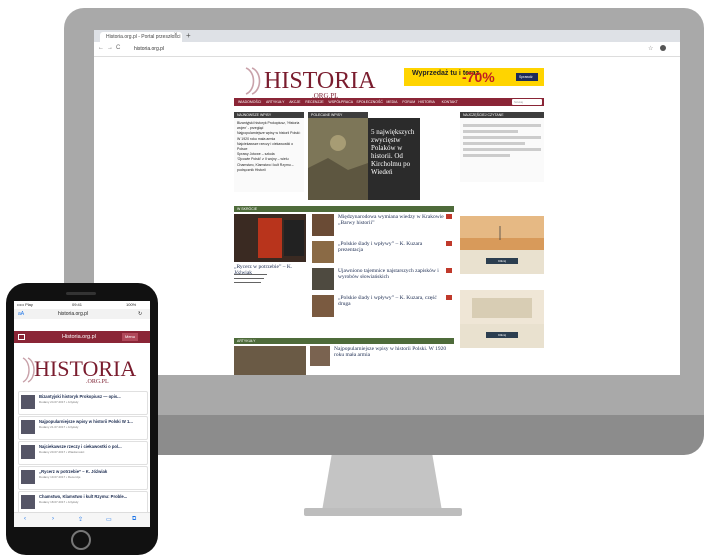 Image resolution: width=715 pixels, height=556 pixels. What do you see at coordinates (60, 477) in the screenshot?
I see `phone-card-meta: Dodany 19.07.2017 • Recenzje` at bounding box center [60, 477].